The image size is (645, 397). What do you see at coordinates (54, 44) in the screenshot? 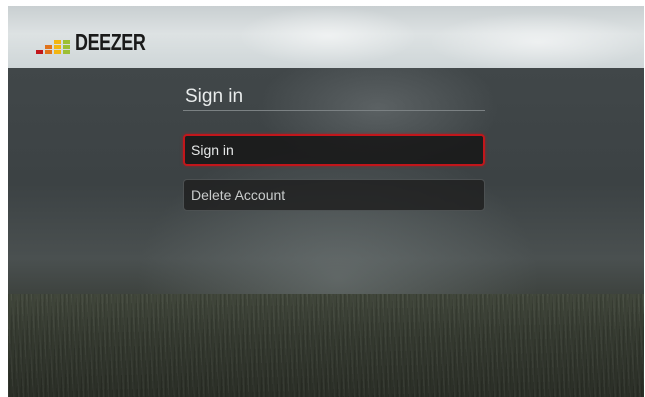
I see `equalizer-icon` at bounding box center [54, 44].